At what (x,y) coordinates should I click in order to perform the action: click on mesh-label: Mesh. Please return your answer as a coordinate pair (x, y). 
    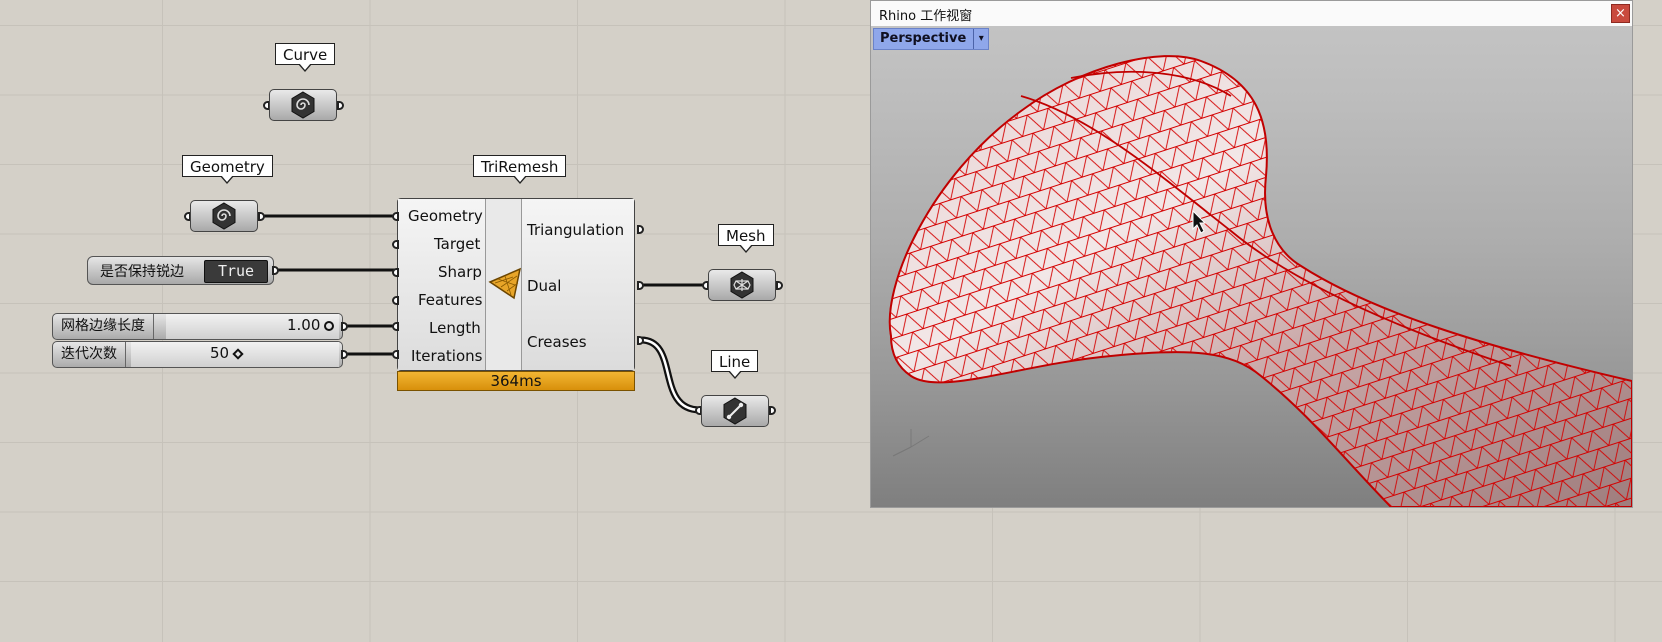
    Looking at the image, I should click on (746, 236).